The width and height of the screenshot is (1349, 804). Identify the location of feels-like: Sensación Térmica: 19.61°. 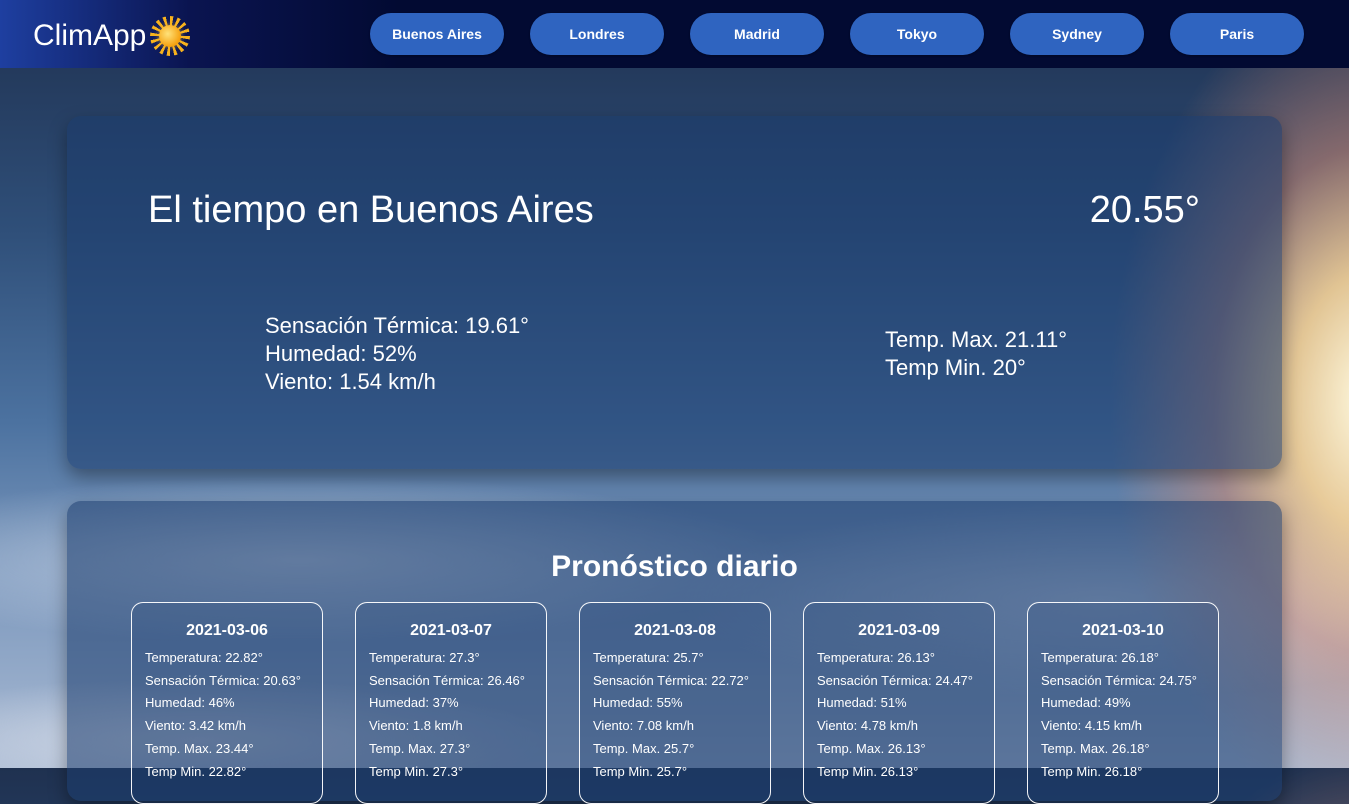
(397, 325).